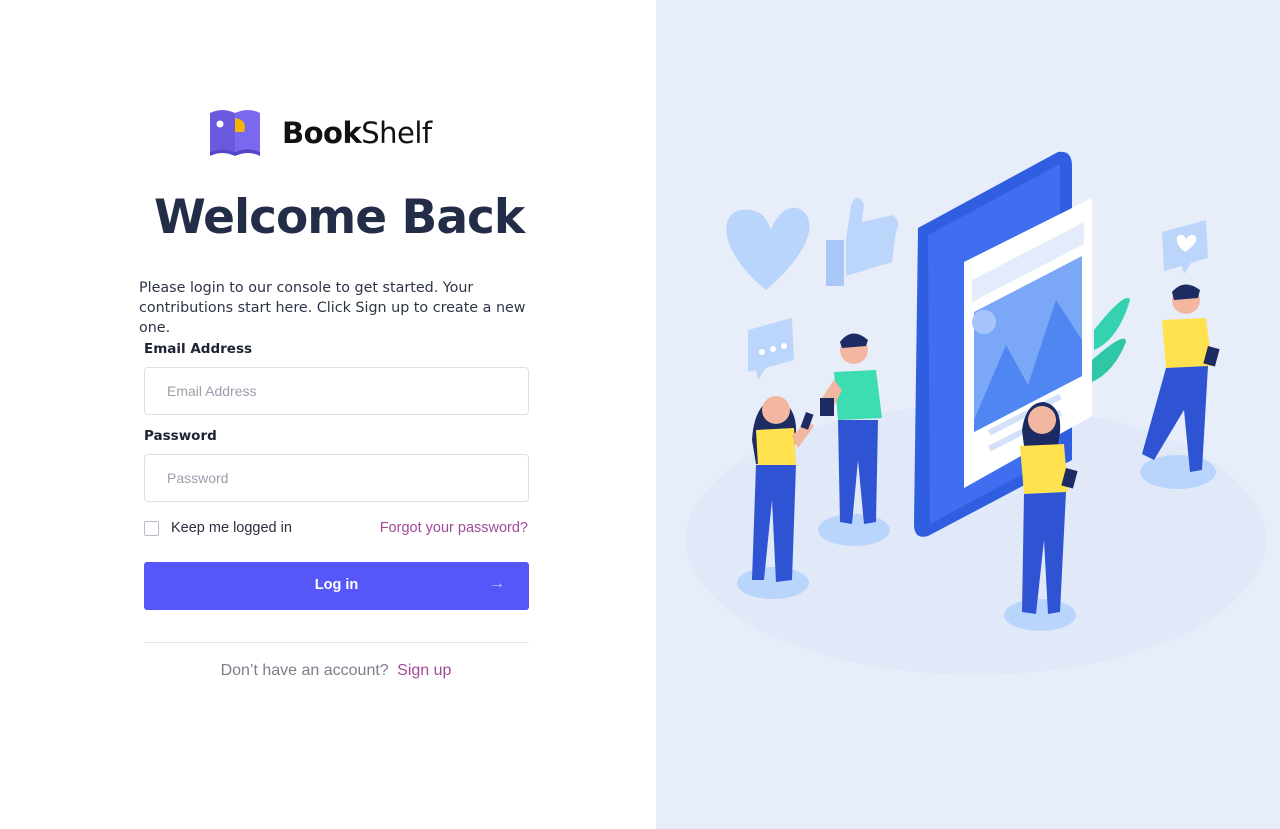 The height and width of the screenshot is (829, 1280). I want to click on brand-name-rest: Shelf, so click(396, 133).